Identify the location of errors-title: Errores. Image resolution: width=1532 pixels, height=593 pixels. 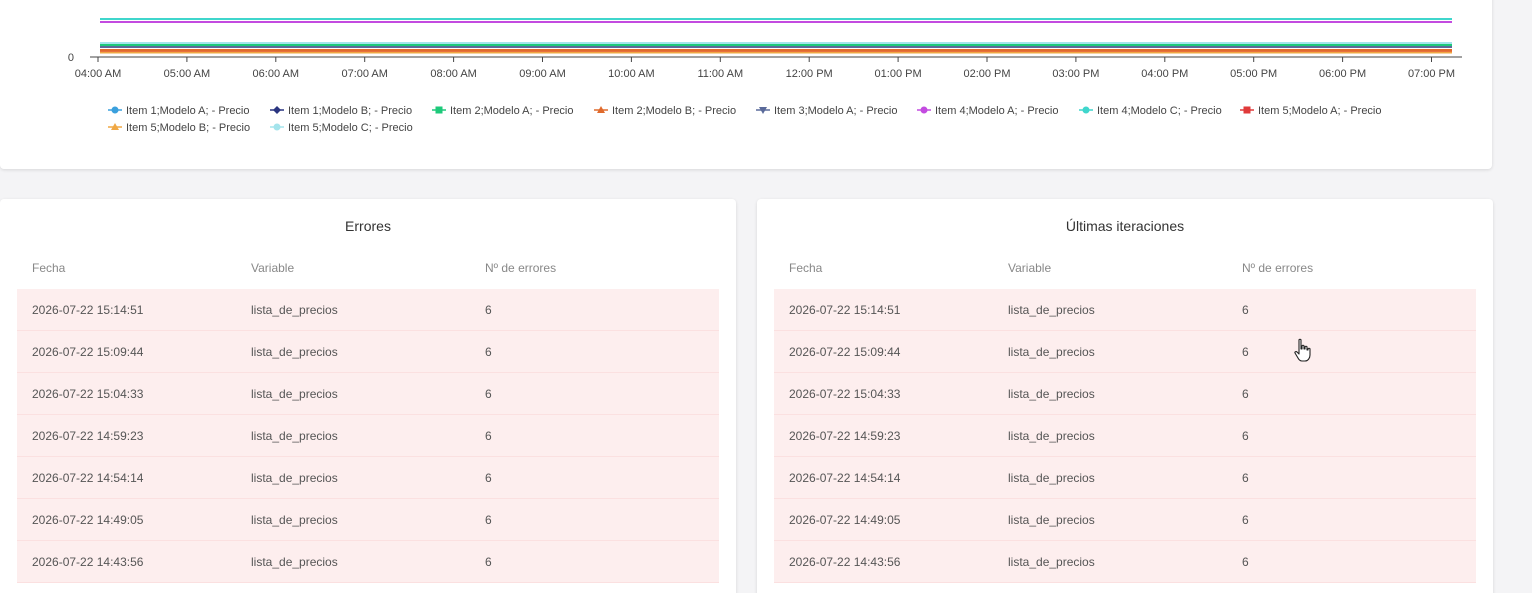
(368, 226).